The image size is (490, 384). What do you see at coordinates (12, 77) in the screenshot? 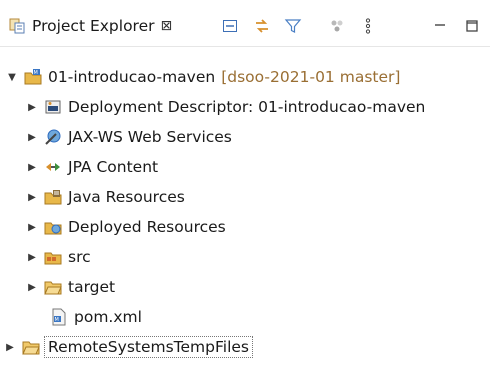
I see `expanded-arrow-icon: ▼` at bounding box center [12, 77].